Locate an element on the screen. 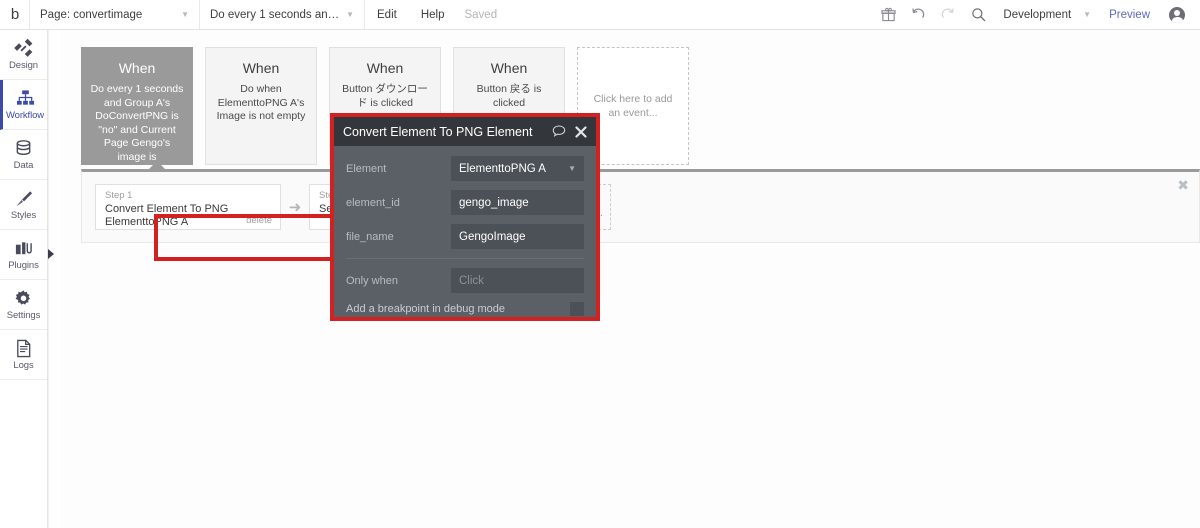 Image resolution: width=1200 pixels, height=528 pixels. top-toolbar-right: Development ▼ Preview is located at coordinates (1036, 14).